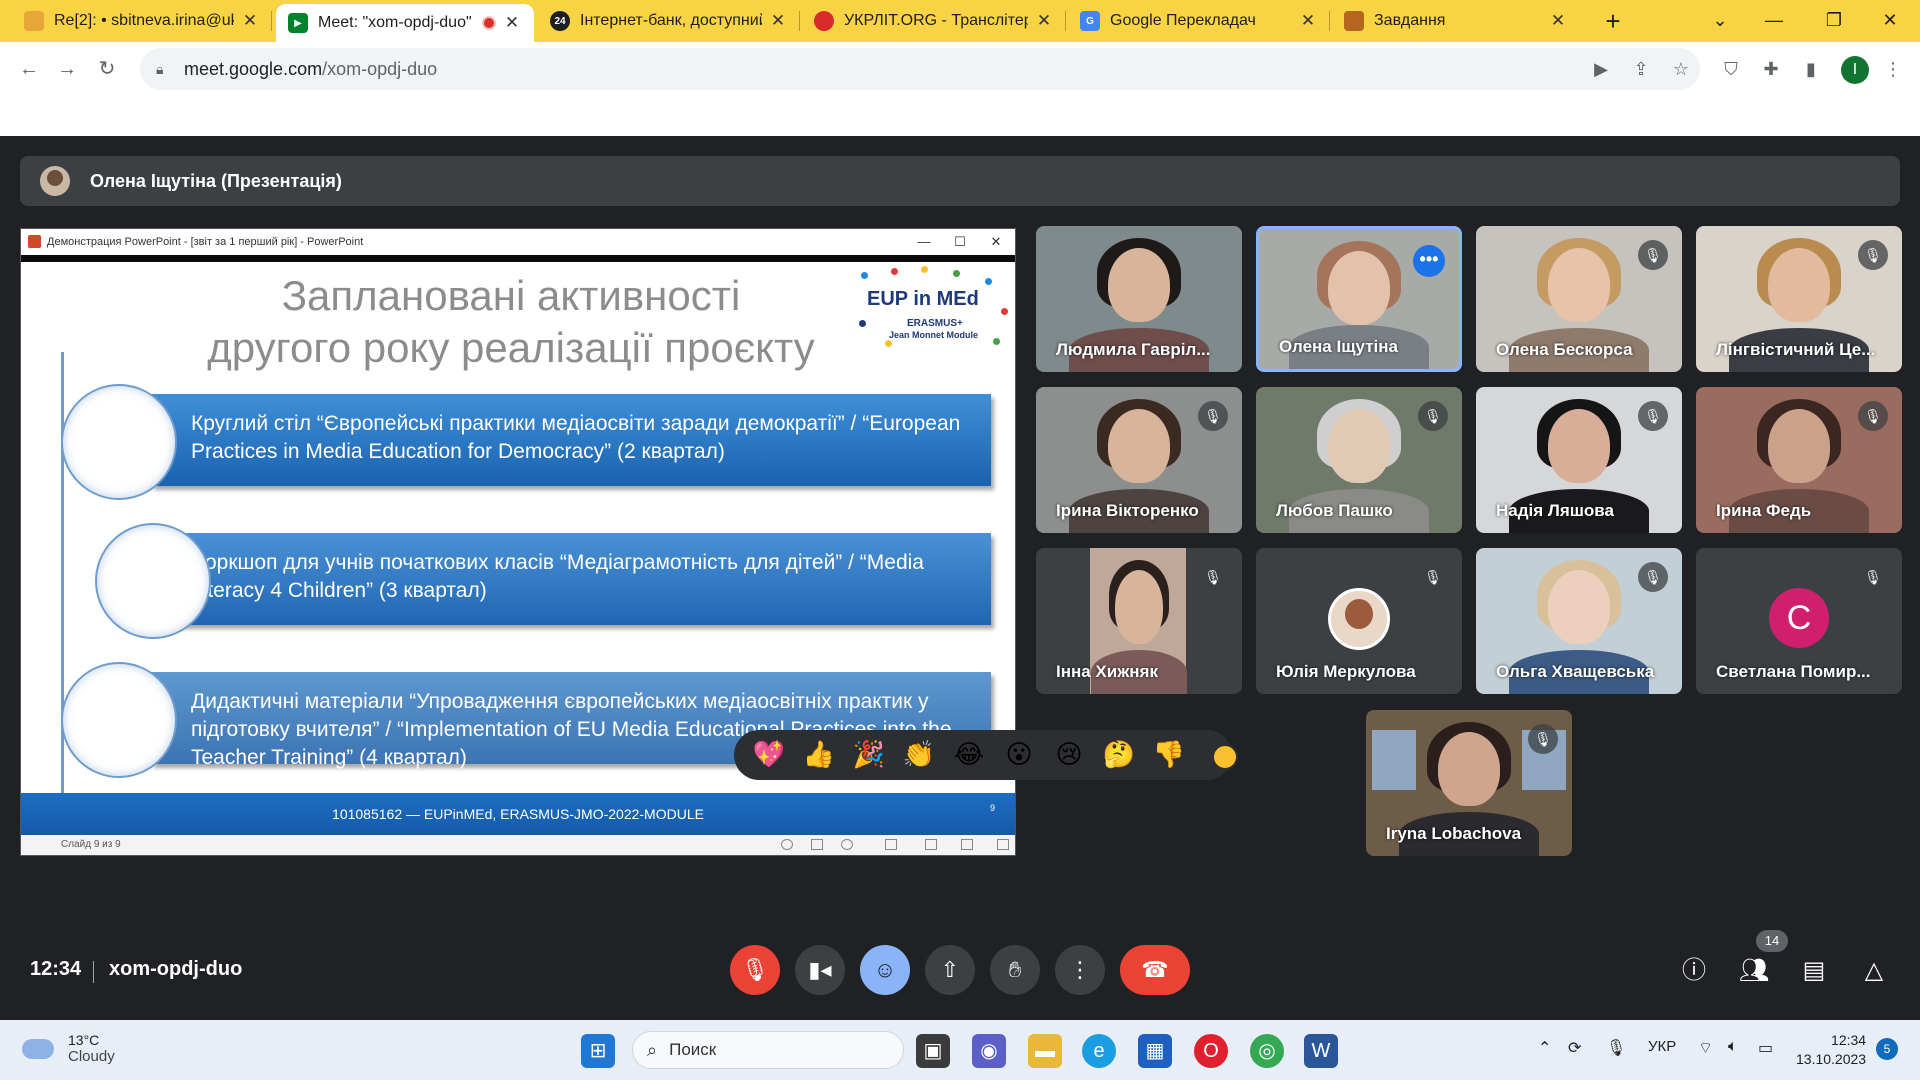  I want to click on participant-tile: 🎙︎ Надія Ляшова, so click(1579, 460).